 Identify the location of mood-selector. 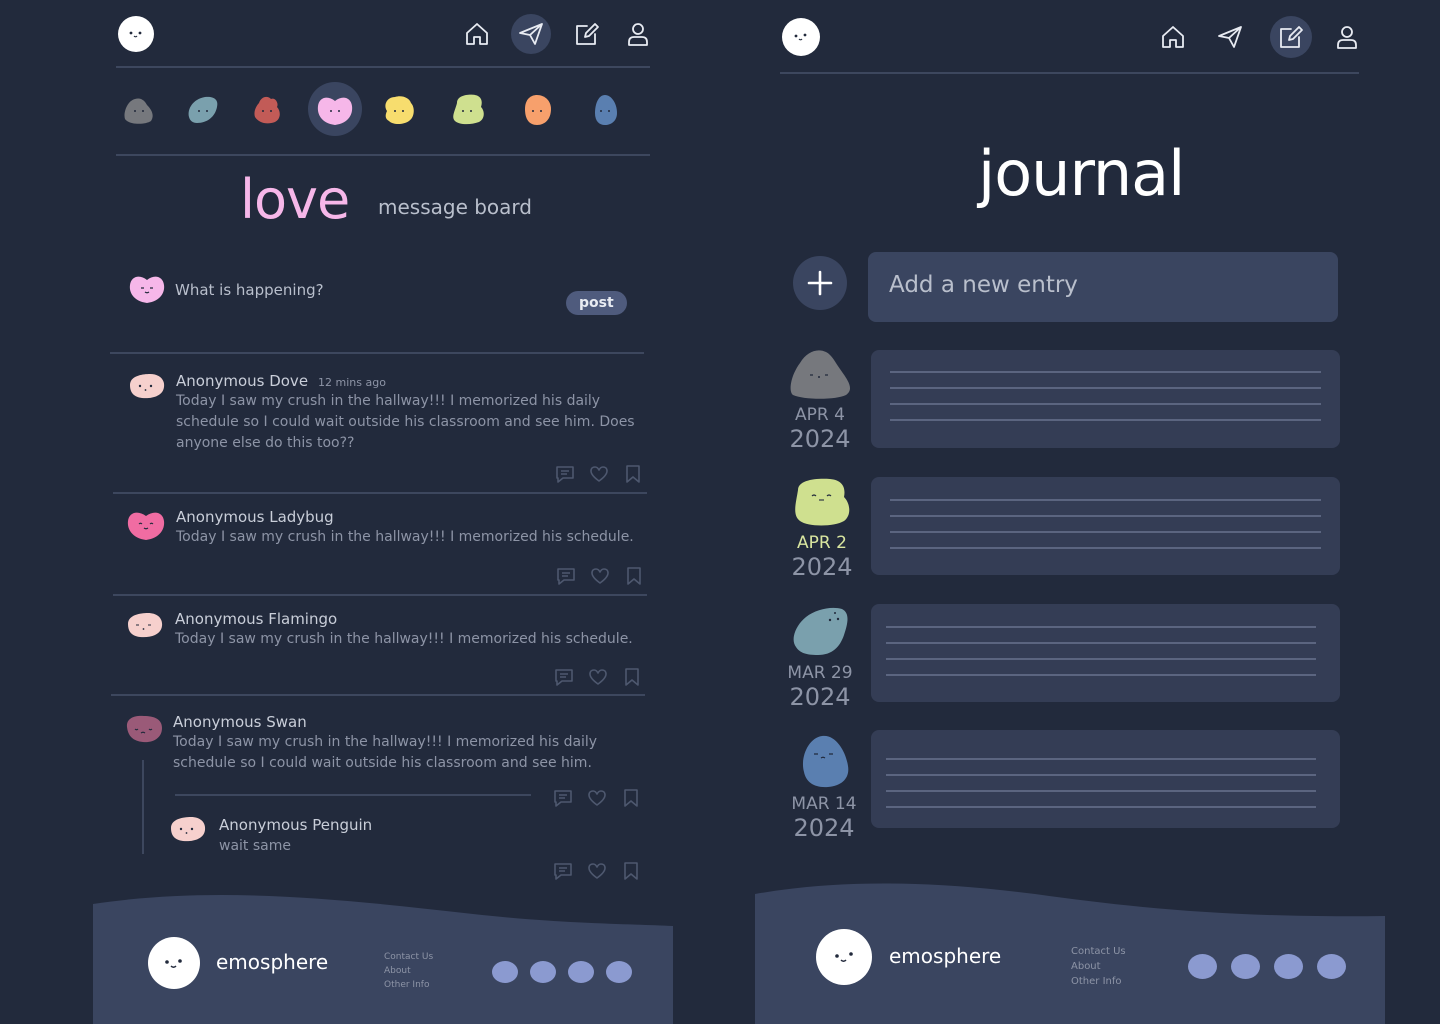
(377, 109).